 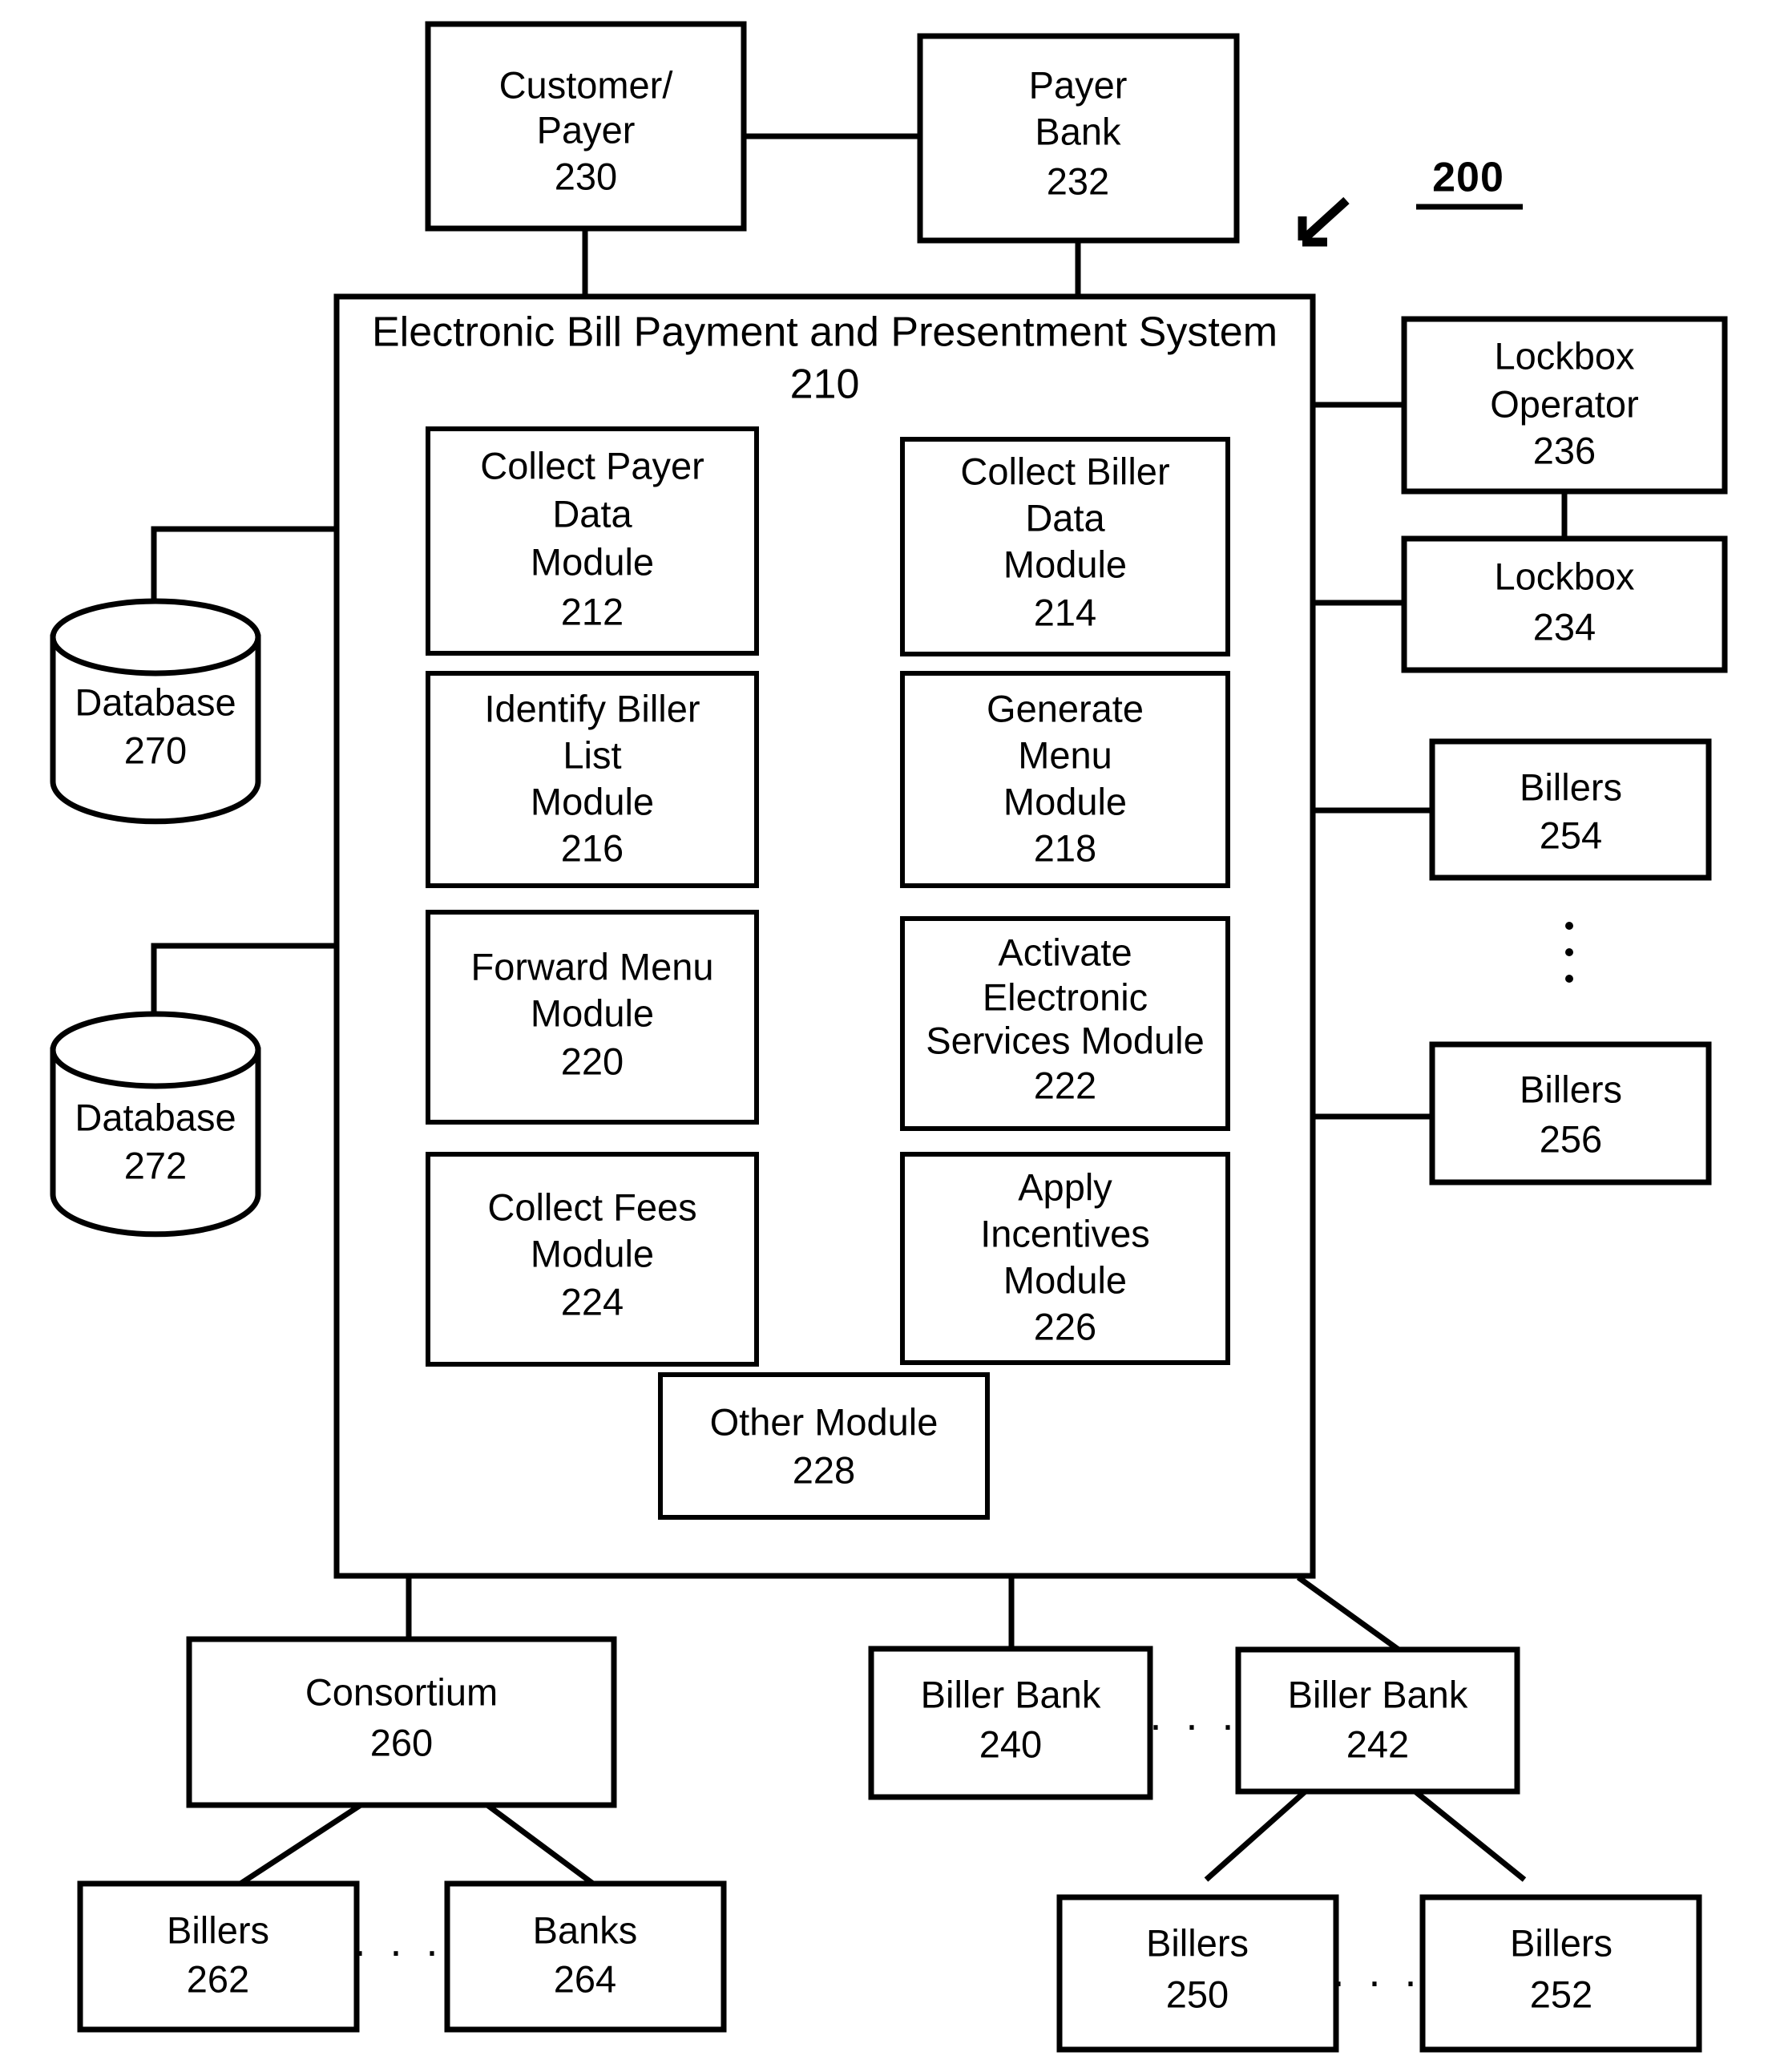 What do you see at coordinates (1198, 1942) in the screenshot?
I see `billers-250-line-1: Billers` at bounding box center [1198, 1942].